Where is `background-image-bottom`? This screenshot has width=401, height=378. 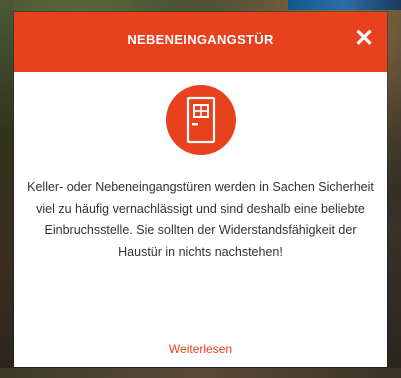
background-image-bottom is located at coordinates (200, 373).